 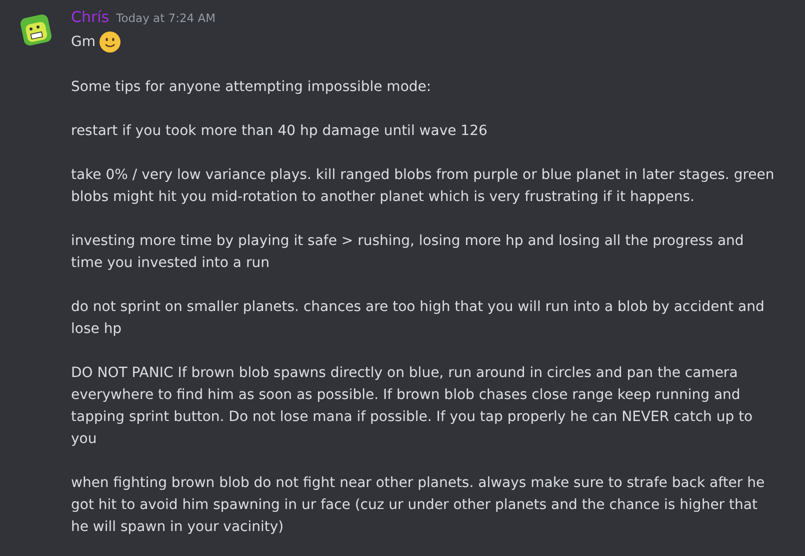 I want to click on message-text: investing more time by playing it safe > rushing, losing more hp and losing all the progress and time you invested into a run, so click(x=408, y=252).